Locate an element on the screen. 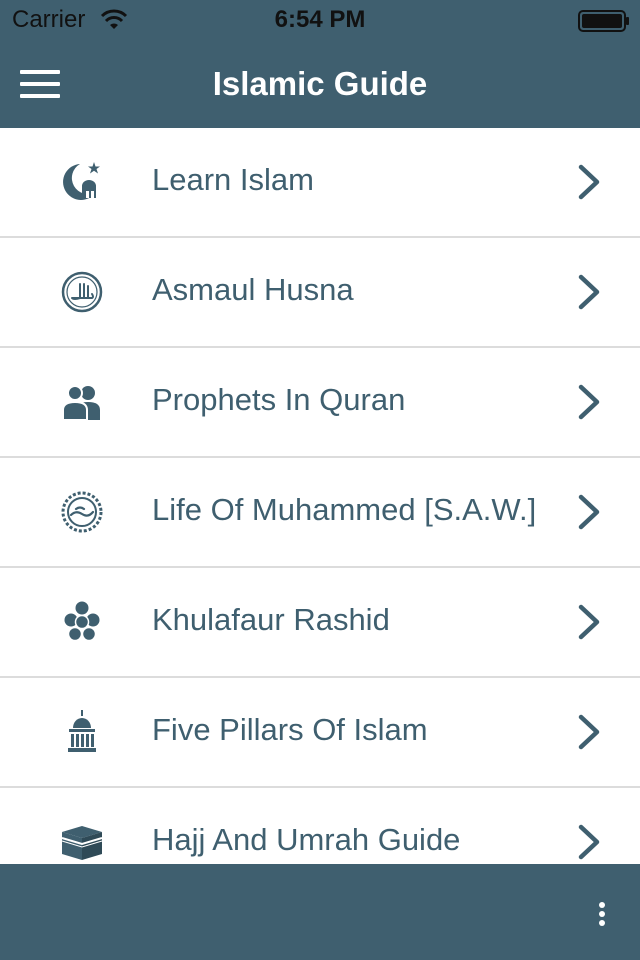 The height and width of the screenshot is (960, 640). list-item-asmaul-husna: Asmaul Husna is located at coordinates (320, 293).